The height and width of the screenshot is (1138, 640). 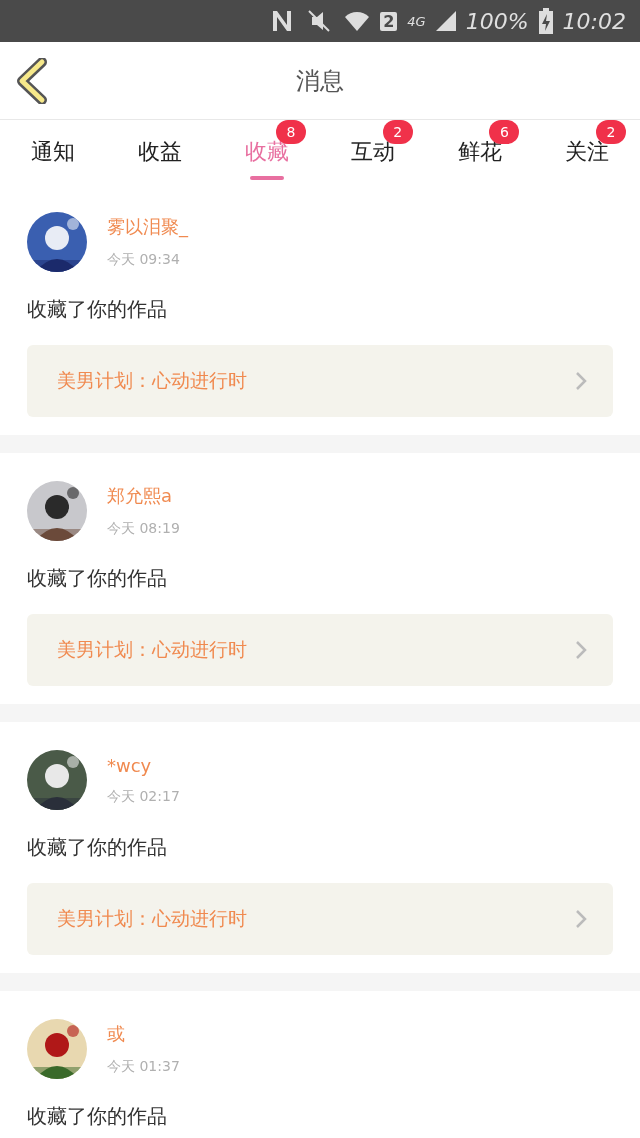 What do you see at coordinates (320, 81) in the screenshot?
I see `page-title: 消息` at bounding box center [320, 81].